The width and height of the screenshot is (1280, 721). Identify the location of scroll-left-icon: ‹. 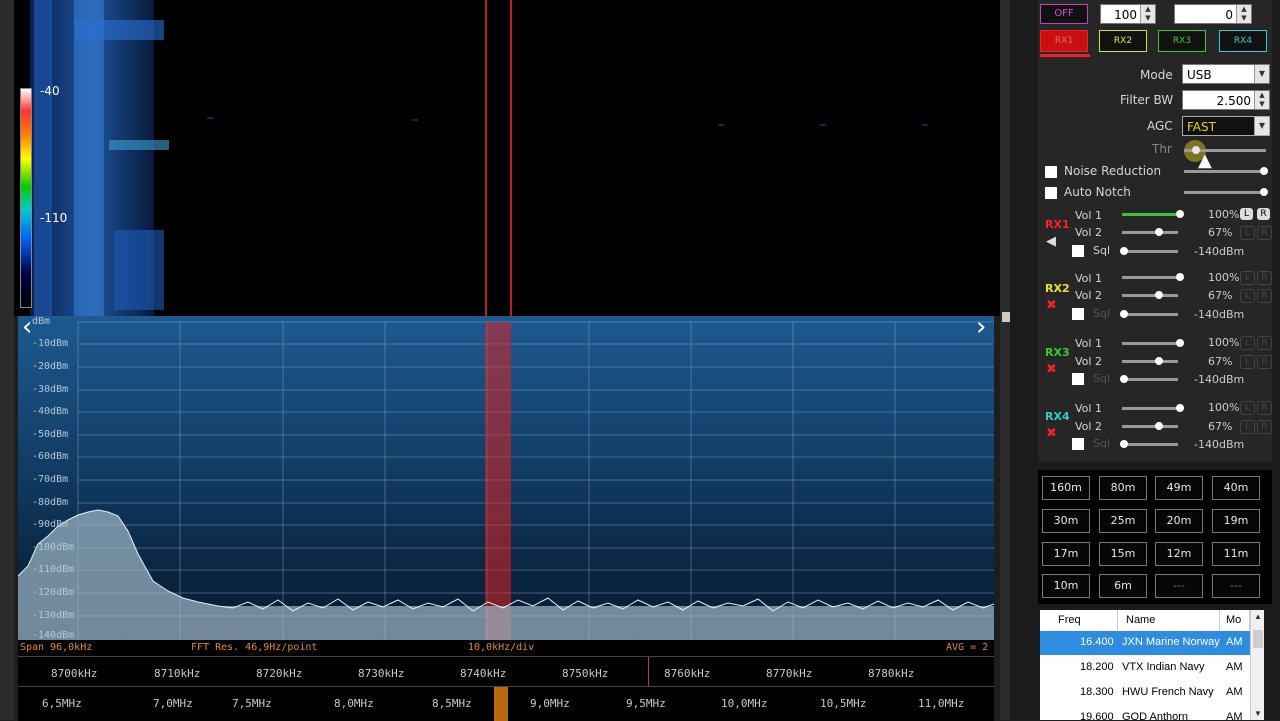
(27, 329).